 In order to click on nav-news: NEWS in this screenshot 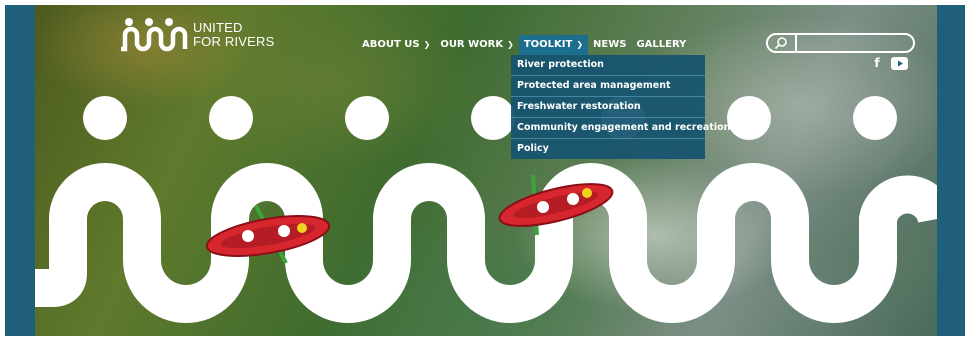, I will do `click(609, 45)`.